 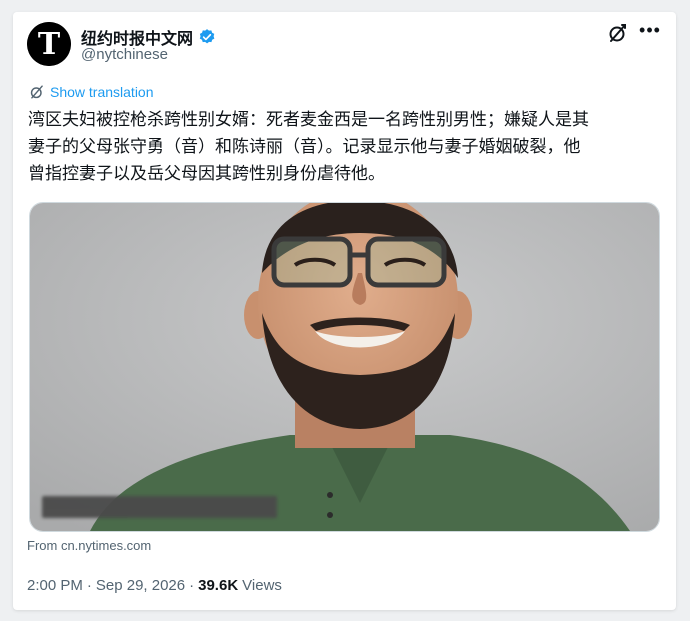 I want to click on avatar: T, so click(x=49, y=44).